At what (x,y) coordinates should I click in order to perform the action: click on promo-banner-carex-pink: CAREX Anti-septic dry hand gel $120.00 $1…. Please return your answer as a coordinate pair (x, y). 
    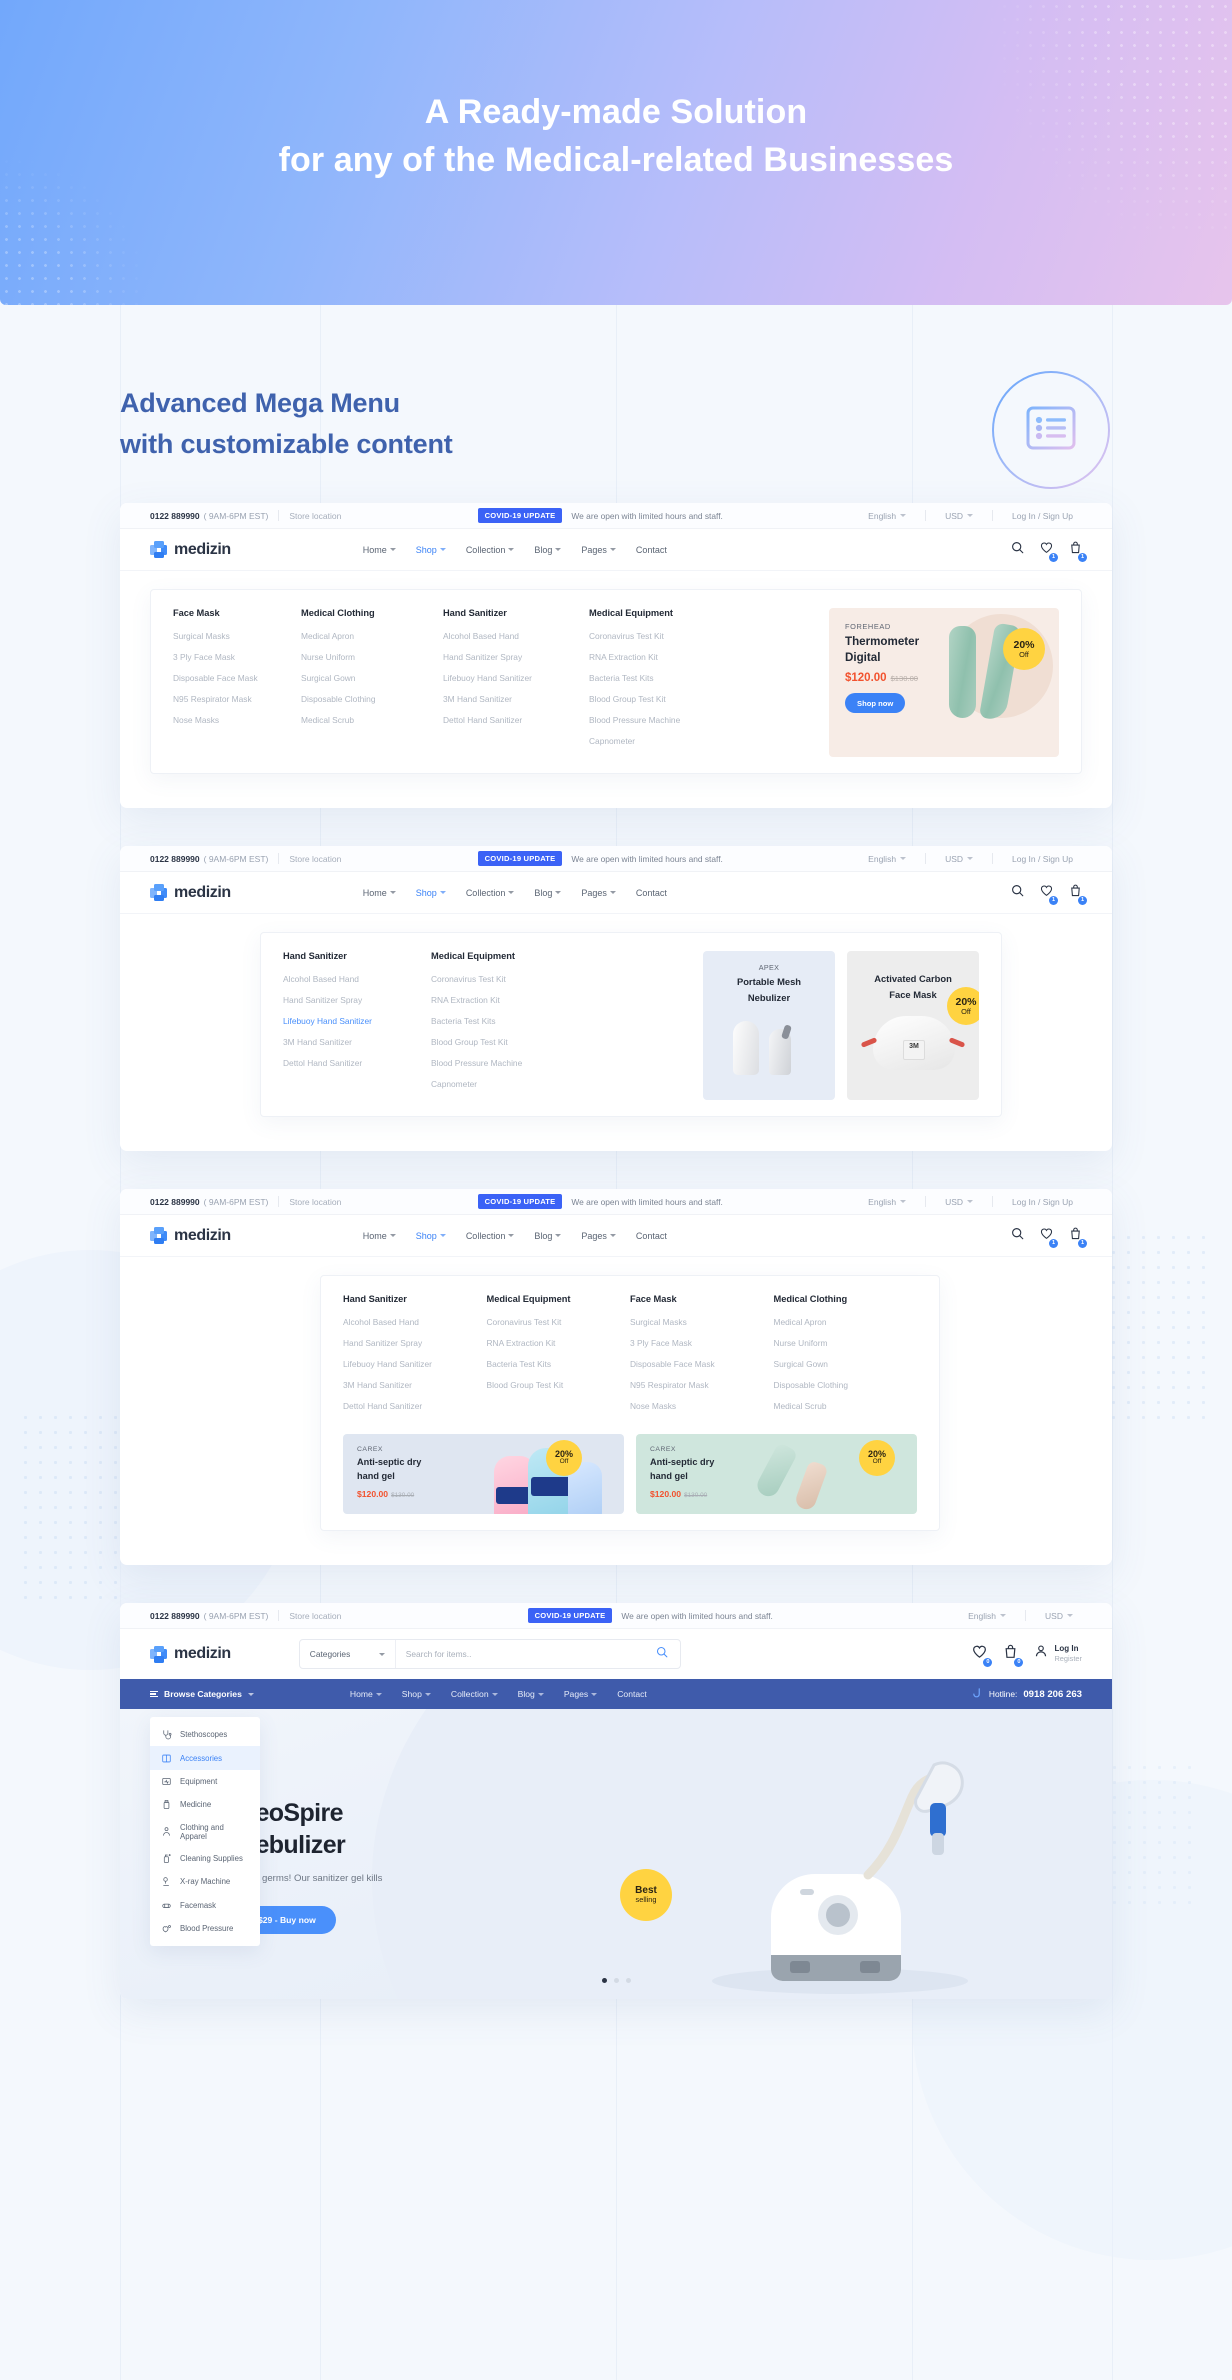
    Looking at the image, I should click on (483, 1474).